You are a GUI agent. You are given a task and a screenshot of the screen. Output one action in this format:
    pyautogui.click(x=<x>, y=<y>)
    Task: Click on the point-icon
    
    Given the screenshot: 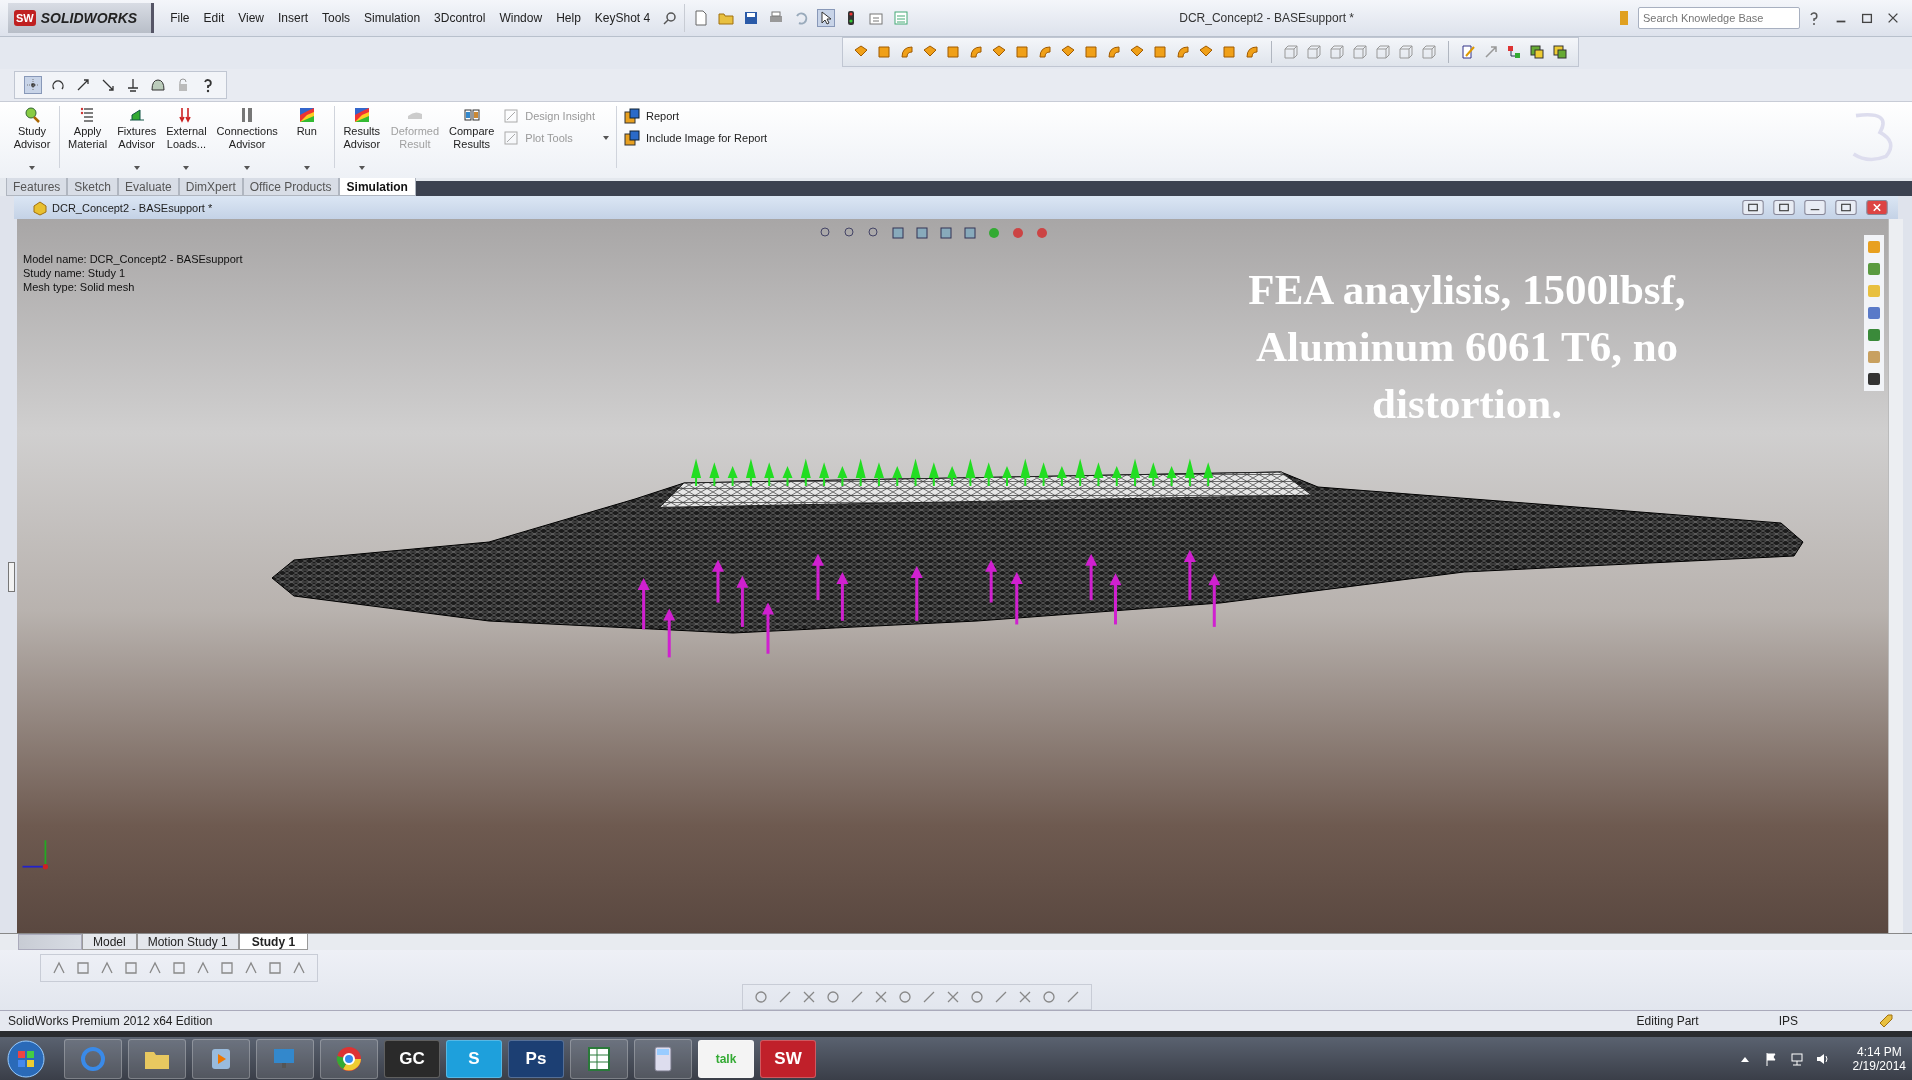 What is the action you would take?
    pyautogui.click(x=33, y=85)
    